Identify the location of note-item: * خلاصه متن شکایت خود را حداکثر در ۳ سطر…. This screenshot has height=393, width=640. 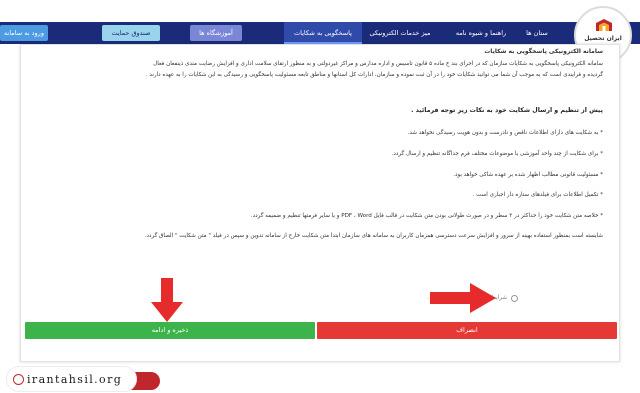
(426, 216).